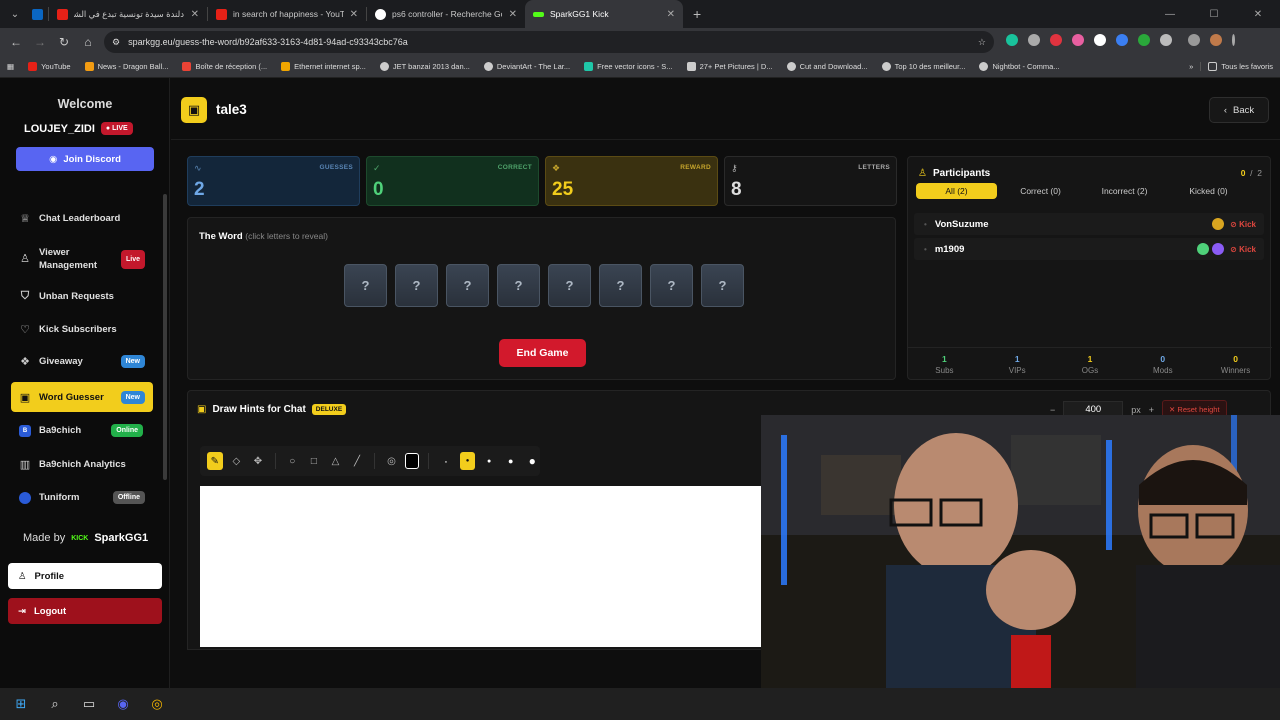 The height and width of the screenshot is (720, 1280). I want to click on minimize-icon: —, so click(1170, 14).